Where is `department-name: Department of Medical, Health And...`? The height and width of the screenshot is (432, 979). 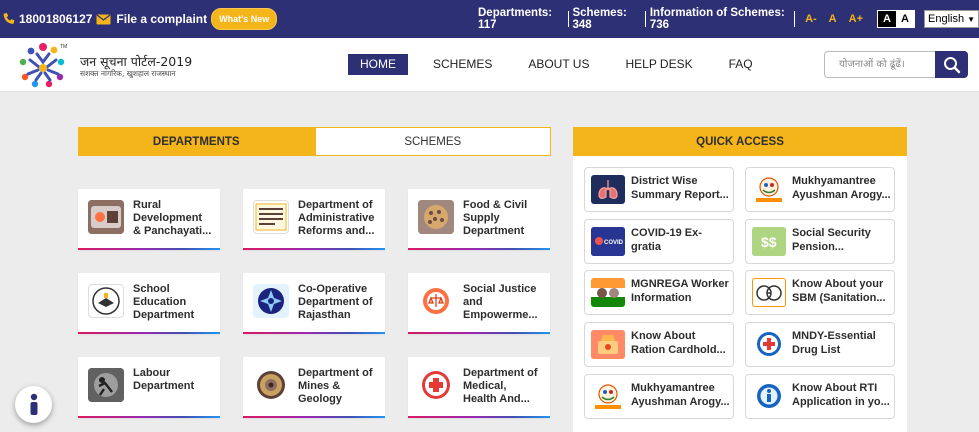
department-name: Department of Medical, Health And... is located at coordinates (500, 386).